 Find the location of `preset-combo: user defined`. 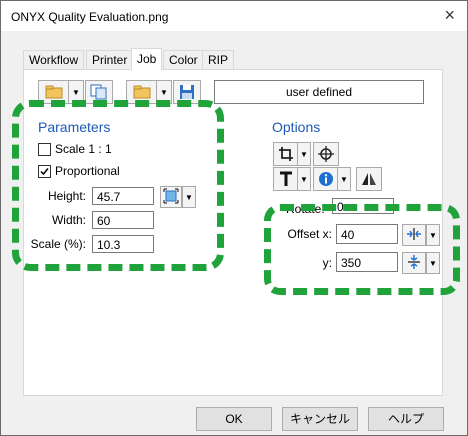

preset-combo: user defined is located at coordinates (319, 92).